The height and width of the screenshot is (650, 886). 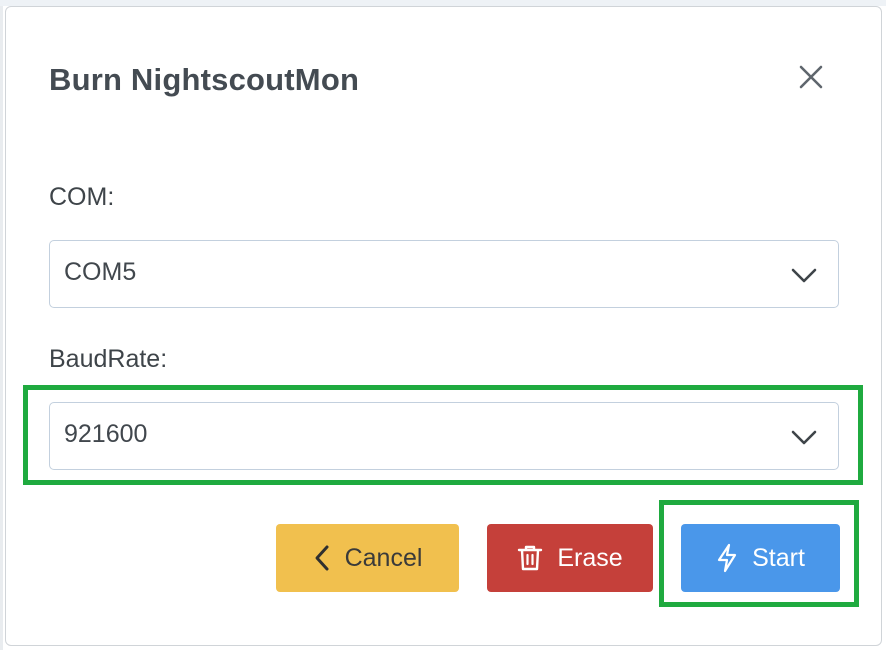 I want to click on com-select: COM5, so click(x=444, y=274).